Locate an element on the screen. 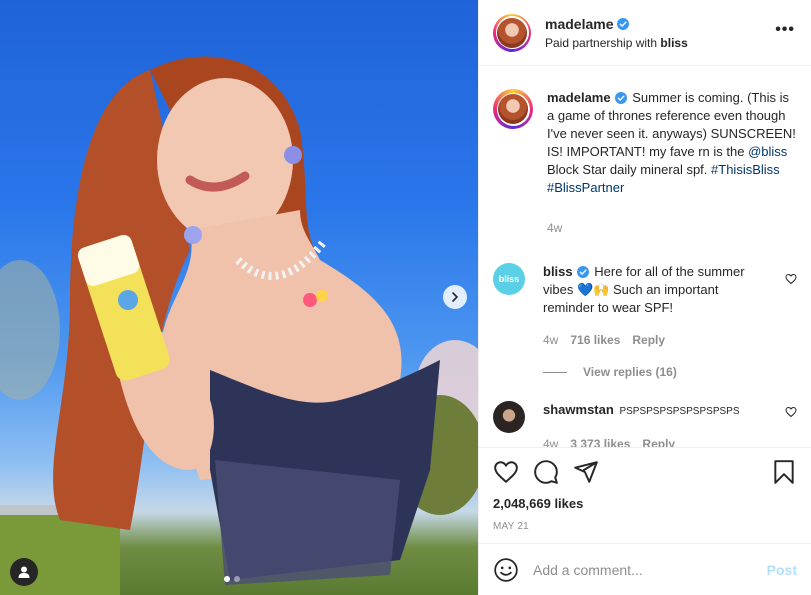 The height and width of the screenshot is (595, 811). comment-button is located at coordinates (546, 472).